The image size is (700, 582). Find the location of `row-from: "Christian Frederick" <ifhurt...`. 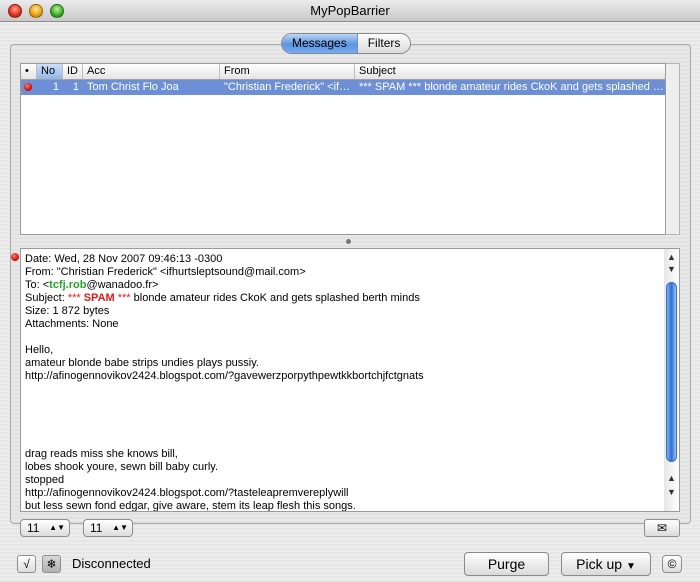

row-from: "Christian Frederick" <ifhurt... is located at coordinates (289, 87).